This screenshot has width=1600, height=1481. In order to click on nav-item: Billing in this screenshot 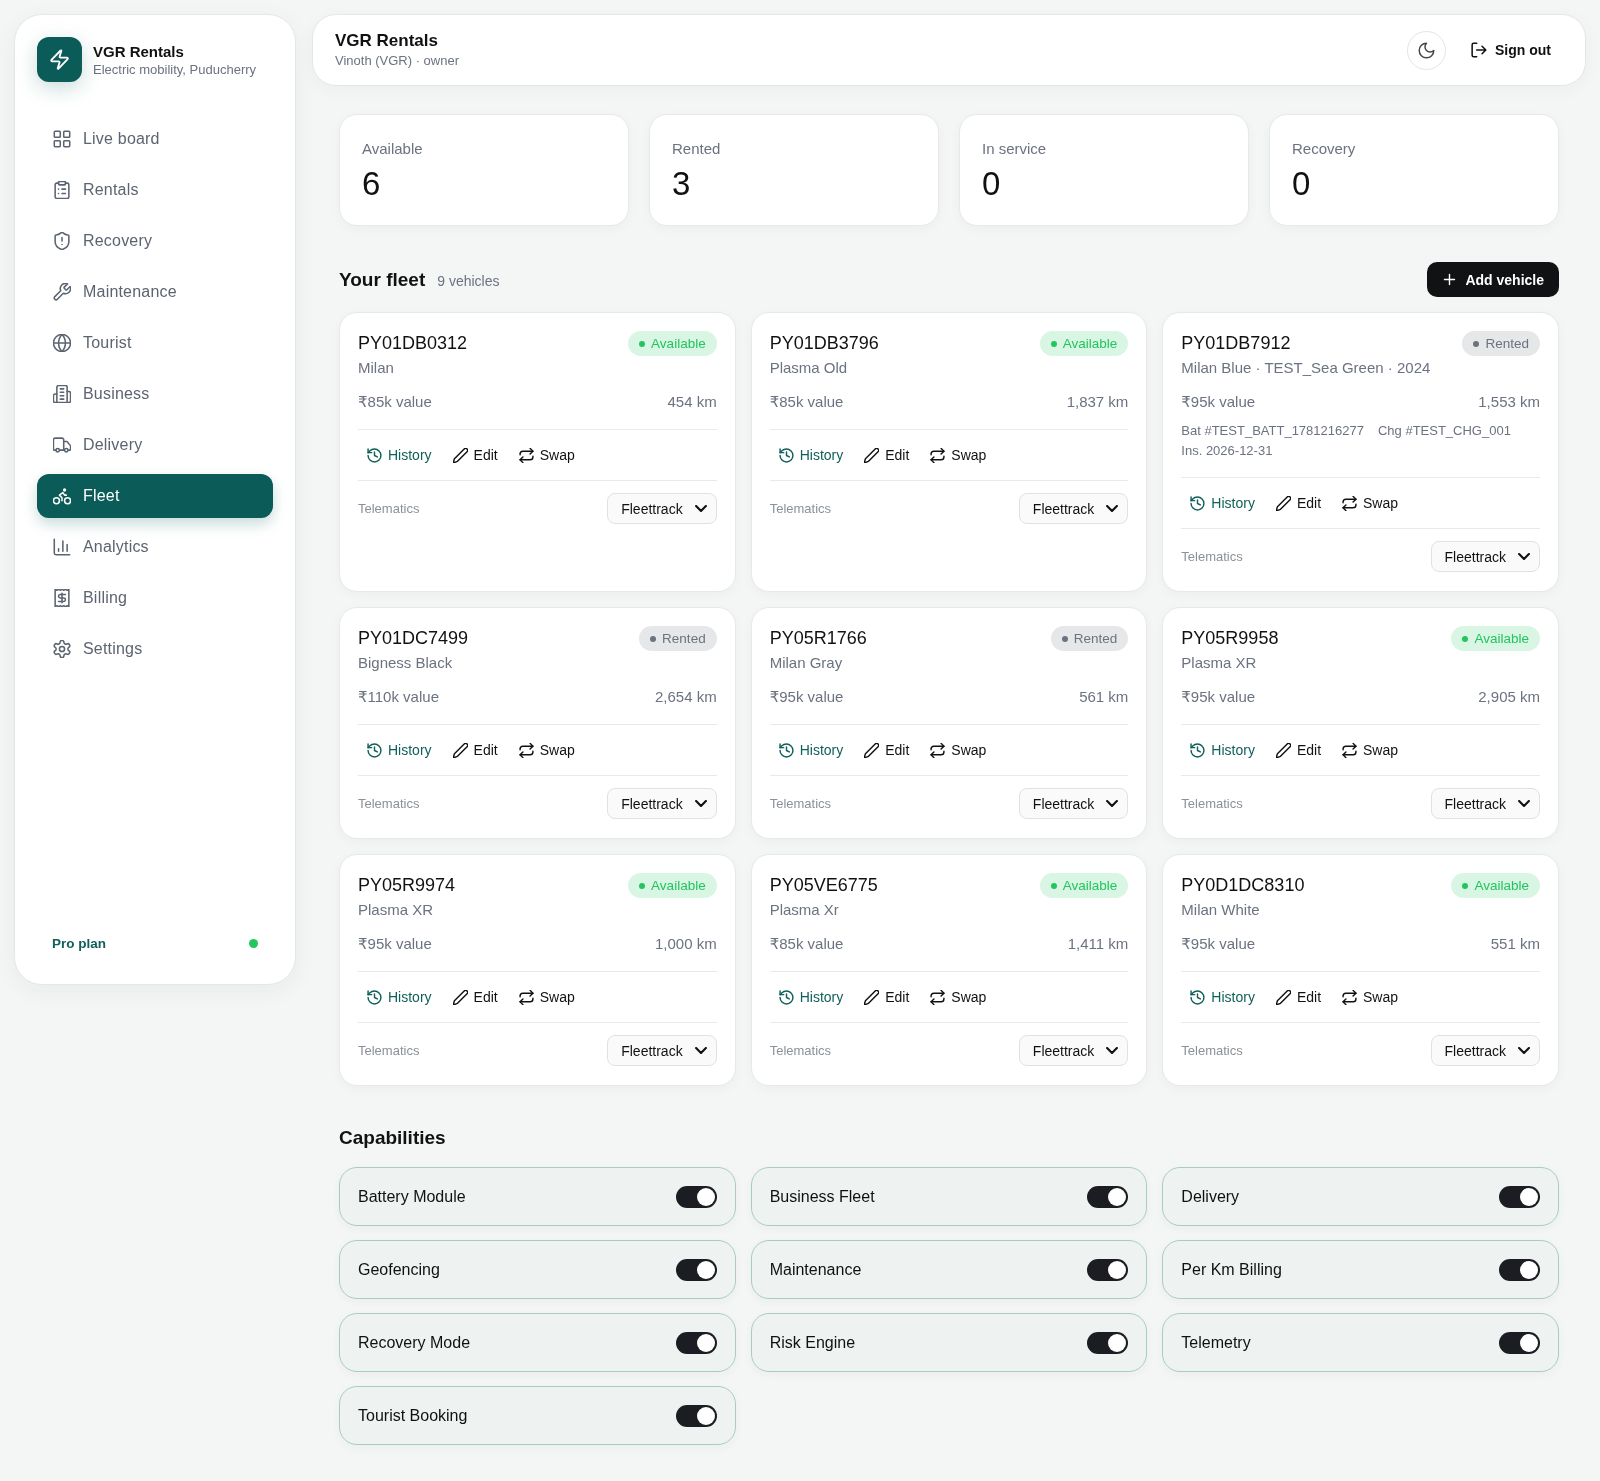, I will do `click(155, 598)`.